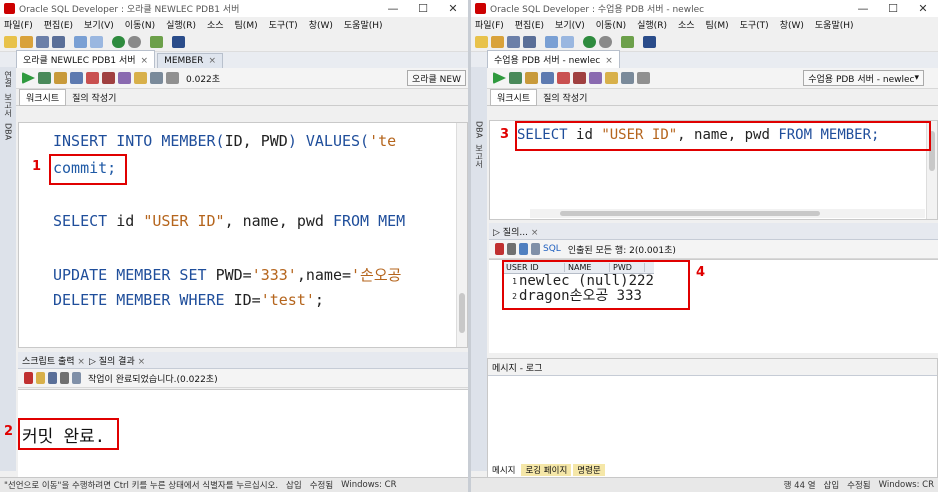 The width and height of the screenshot is (938, 492). I want to click on tab-worksheet-connection: 수업용 PDB 서버 - newlec ×, so click(553, 59).